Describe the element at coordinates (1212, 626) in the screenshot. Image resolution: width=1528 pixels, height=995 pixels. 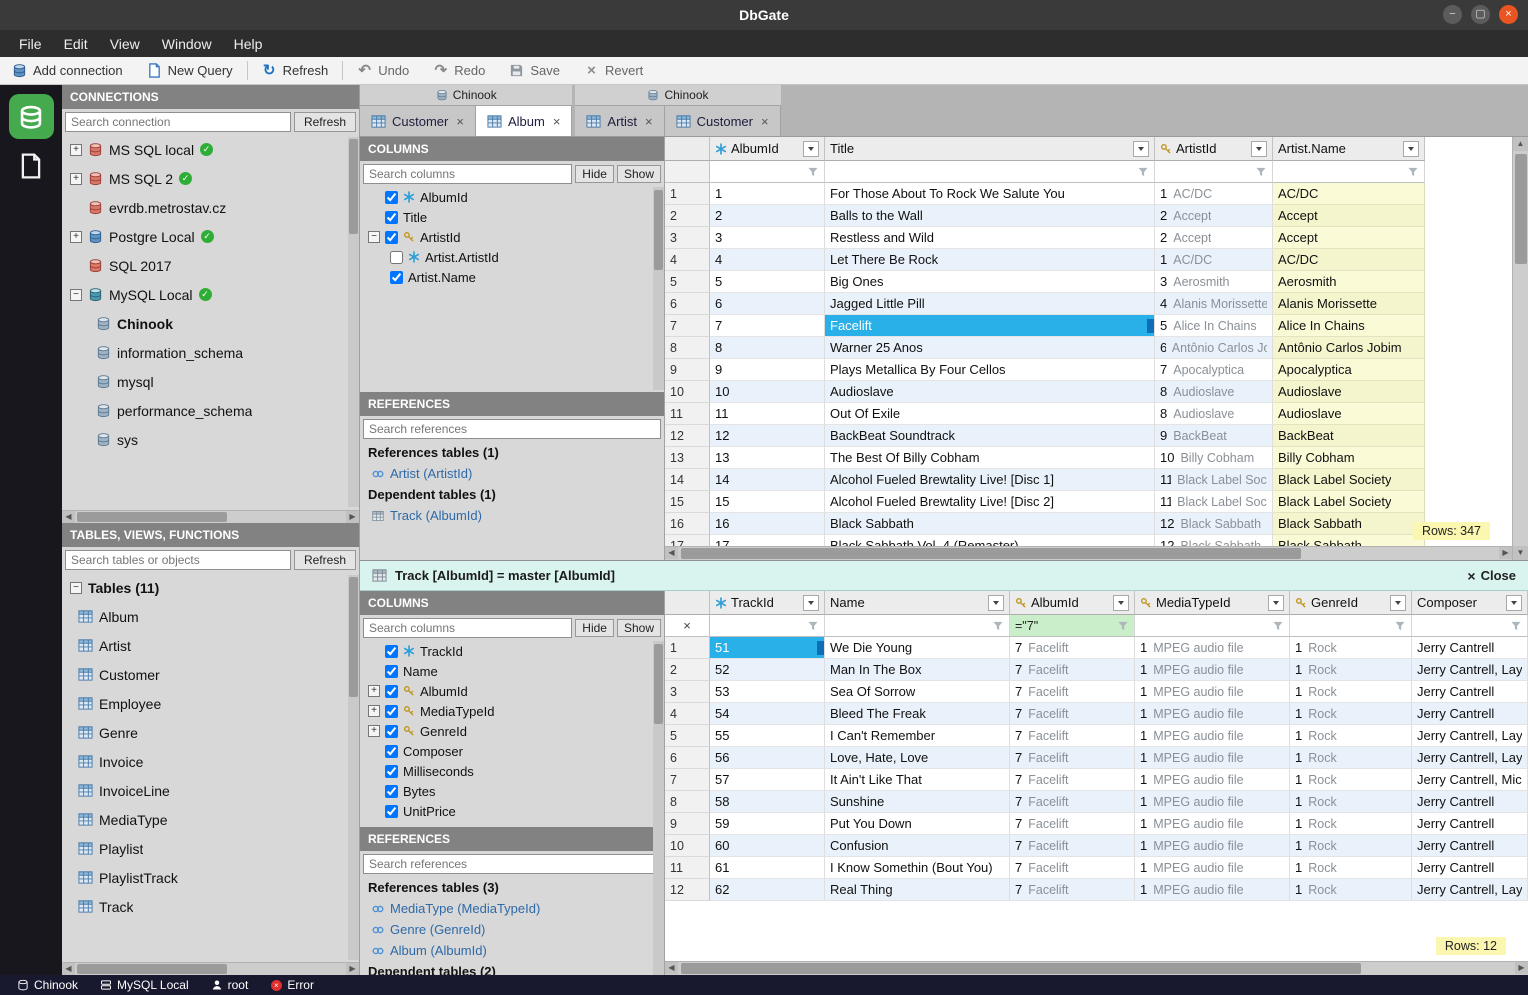
I see `track-filter-mediatypeid` at that location.